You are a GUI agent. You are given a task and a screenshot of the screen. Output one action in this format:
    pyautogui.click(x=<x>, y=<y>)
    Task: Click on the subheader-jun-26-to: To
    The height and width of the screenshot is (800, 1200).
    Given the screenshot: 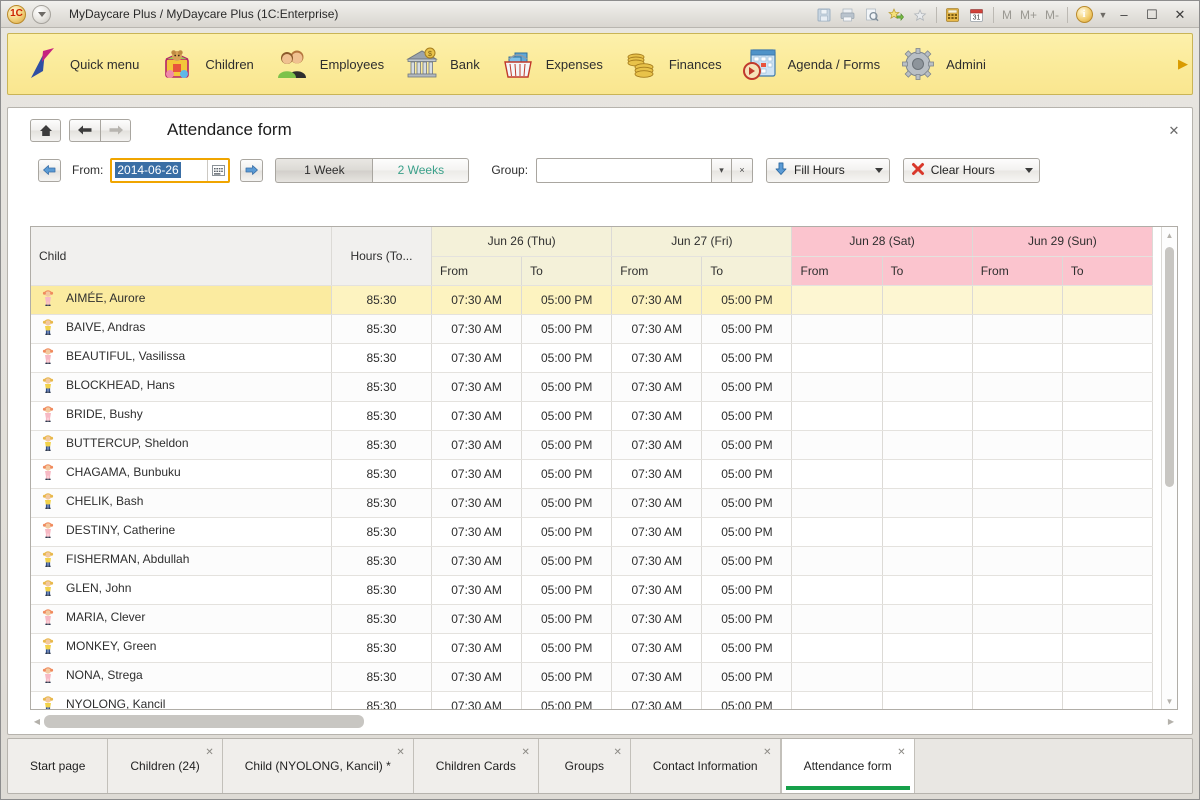 What is the action you would take?
    pyautogui.click(x=567, y=271)
    